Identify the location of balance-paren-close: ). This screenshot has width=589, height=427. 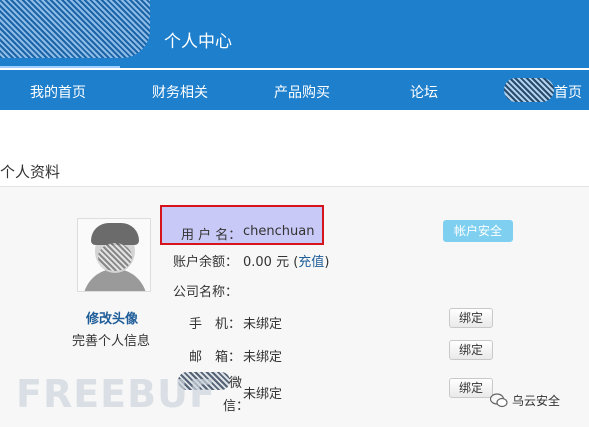
(327, 262).